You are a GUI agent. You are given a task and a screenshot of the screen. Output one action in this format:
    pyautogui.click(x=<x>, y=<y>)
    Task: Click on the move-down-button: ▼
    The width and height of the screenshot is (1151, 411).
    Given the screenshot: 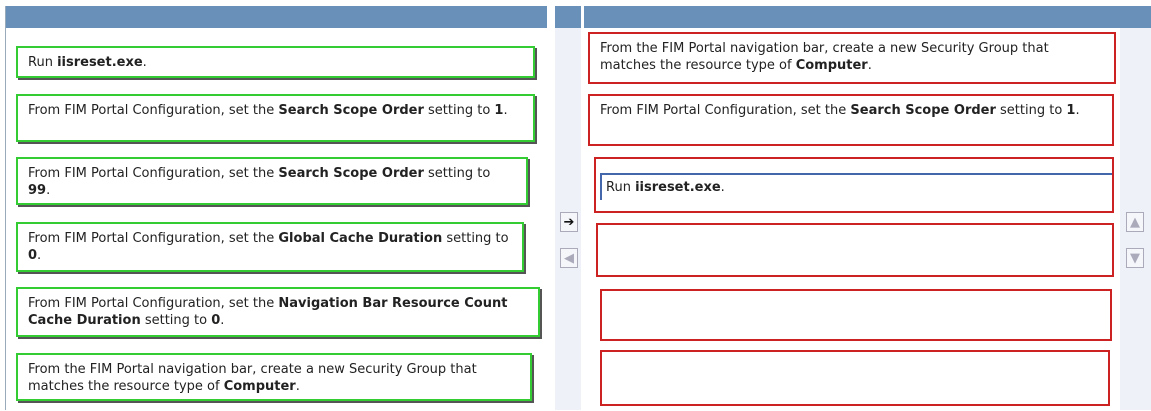 What is the action you would take?
    pyautogui.click(x=1135, y=258)
    